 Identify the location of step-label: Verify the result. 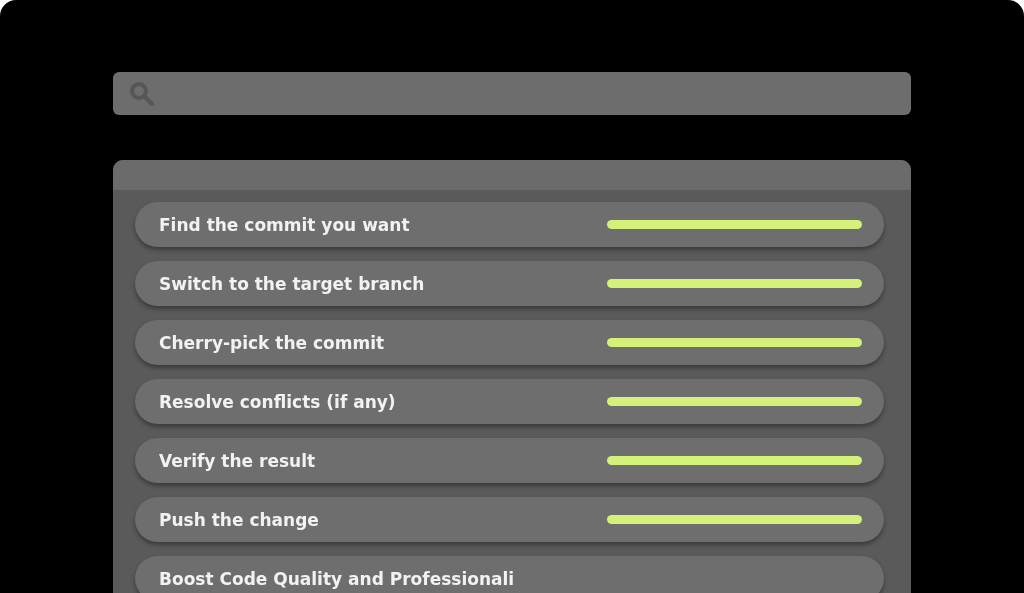
(237, 460).